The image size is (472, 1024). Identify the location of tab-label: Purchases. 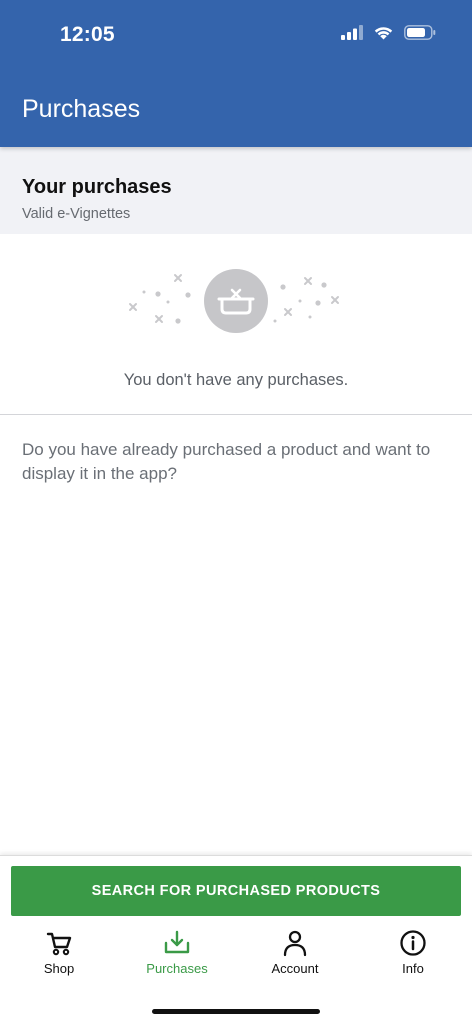
(177, 968).